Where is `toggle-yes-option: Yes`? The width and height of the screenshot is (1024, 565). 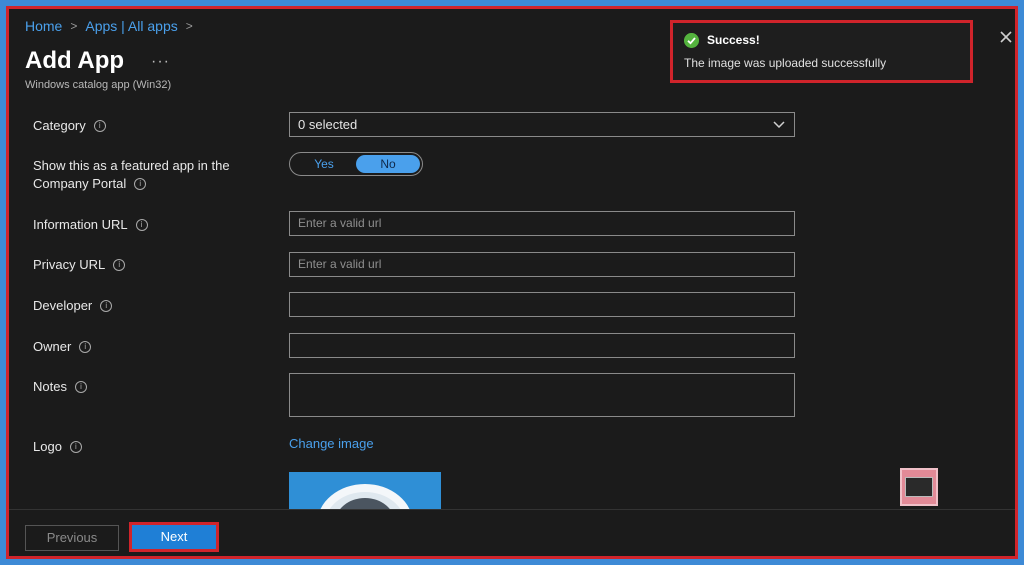
toggle-yes-option: Yes is located at coordinates (324, 164).